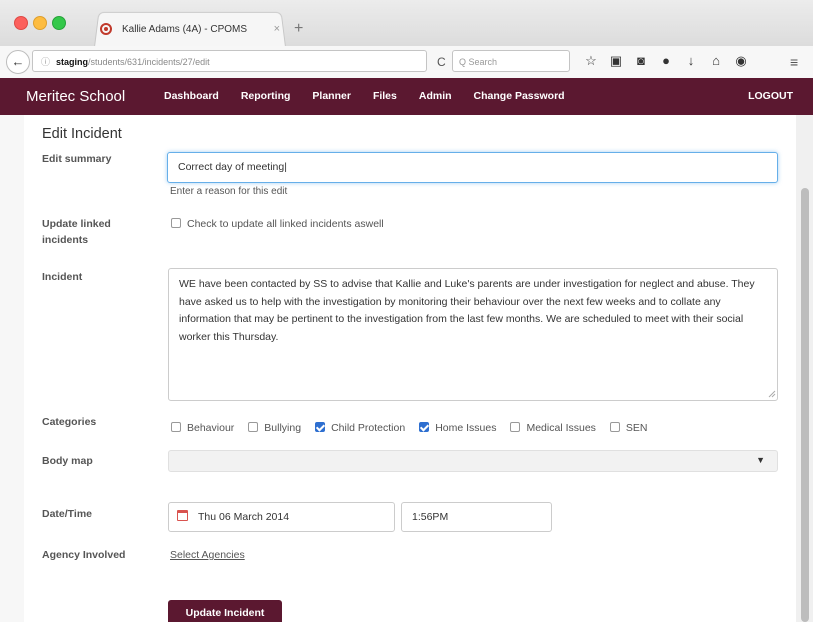 This screenshot has width=813, height=622. What do you see at coordinates (92, 422) in the screenshot?
I see `categories-label: Categories` at bounding box center [92, 422].